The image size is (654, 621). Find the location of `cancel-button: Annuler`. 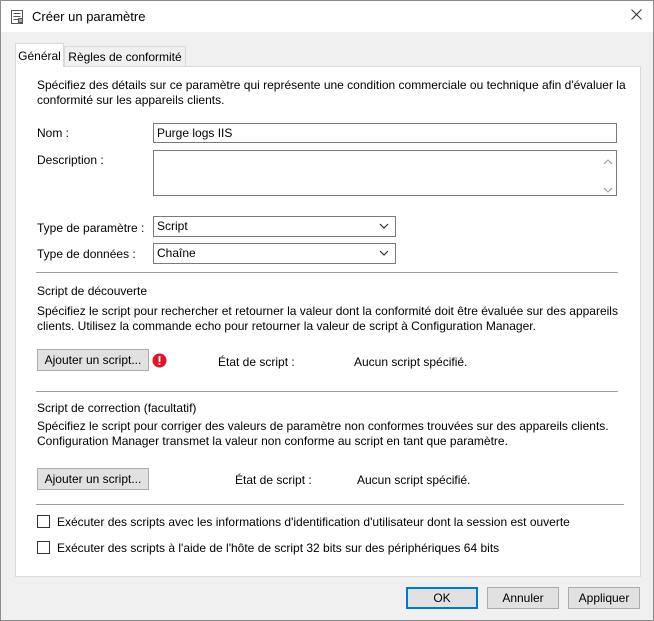

cancel-button: Annuler is located at coordinates (523, 598).